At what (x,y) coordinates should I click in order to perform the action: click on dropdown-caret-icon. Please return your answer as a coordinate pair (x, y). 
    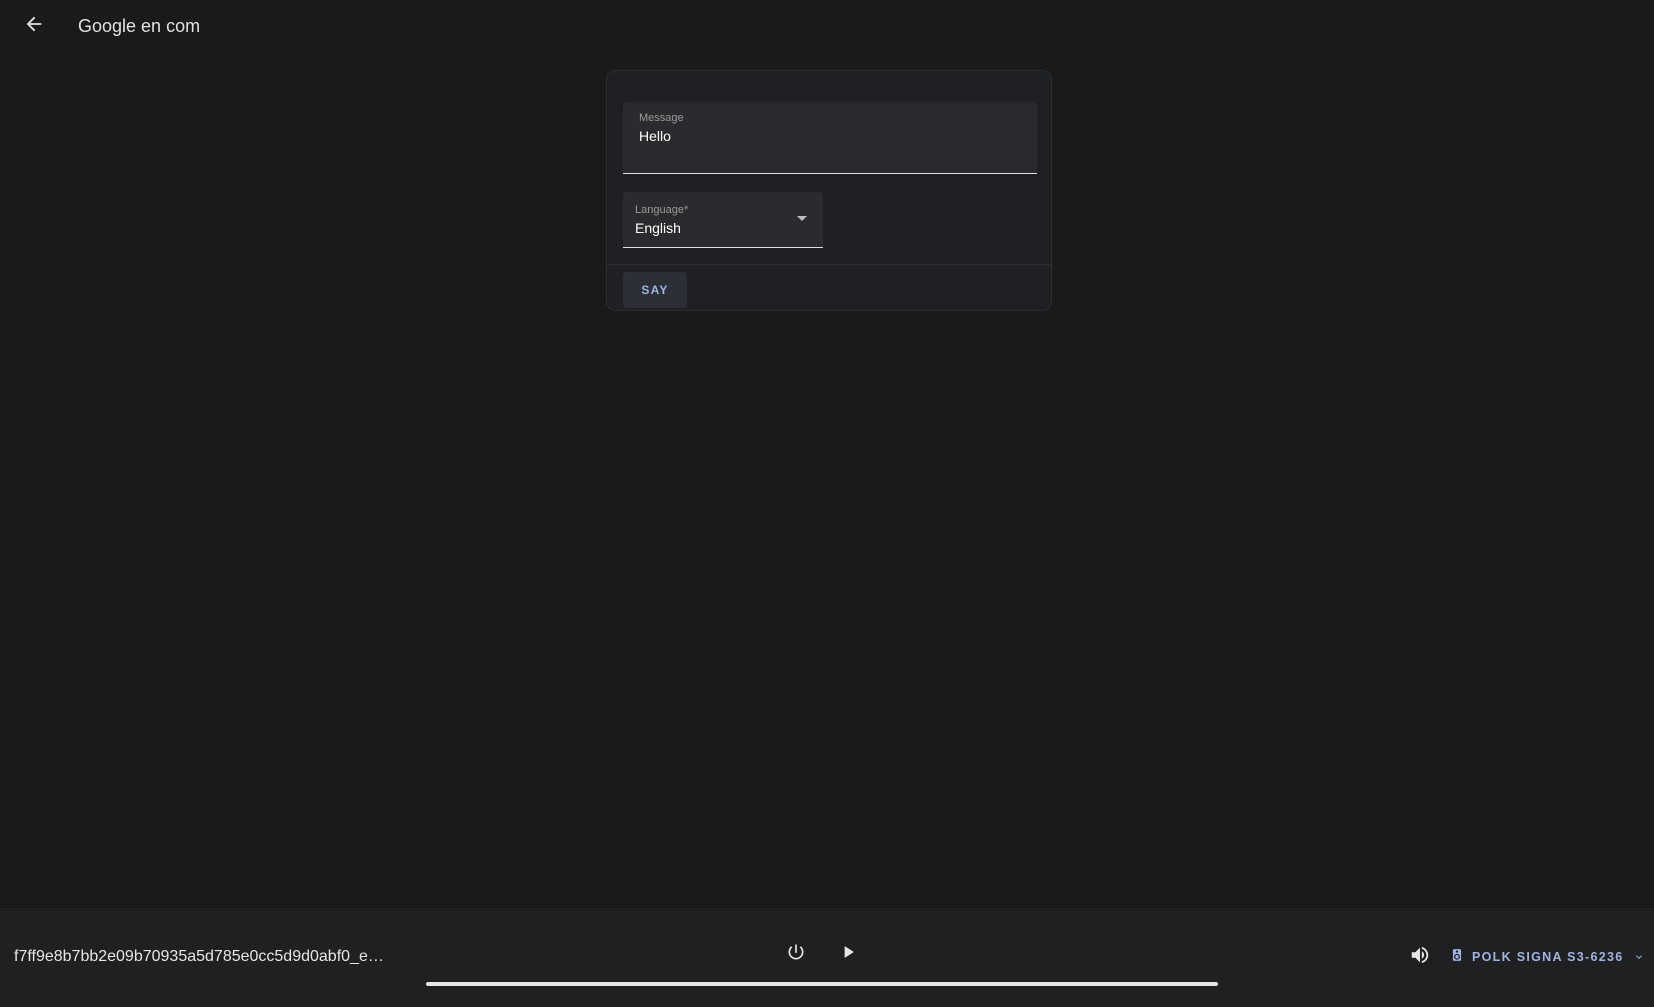
    Looking at the image, I should click on (802, 218).